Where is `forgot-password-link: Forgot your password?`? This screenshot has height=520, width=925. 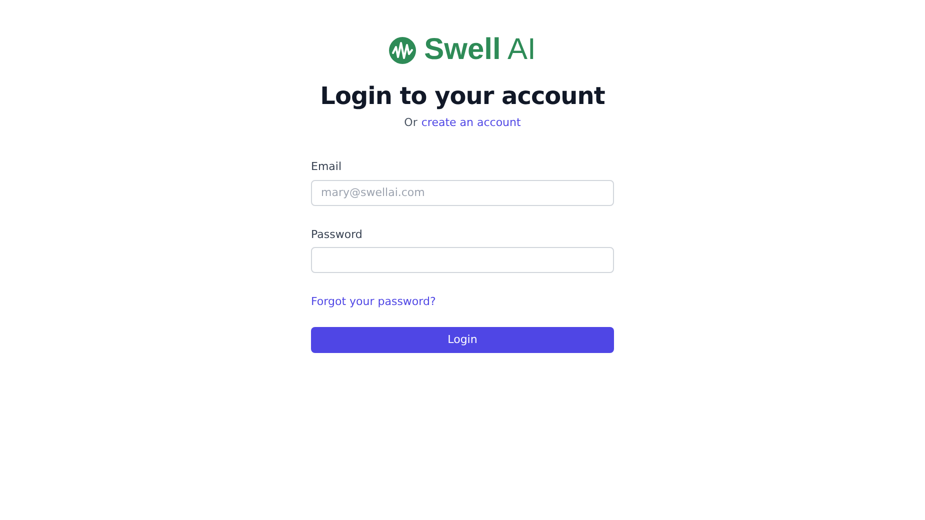 forgot-password-link: Forgot your password? is located at coordinates (373, 302).